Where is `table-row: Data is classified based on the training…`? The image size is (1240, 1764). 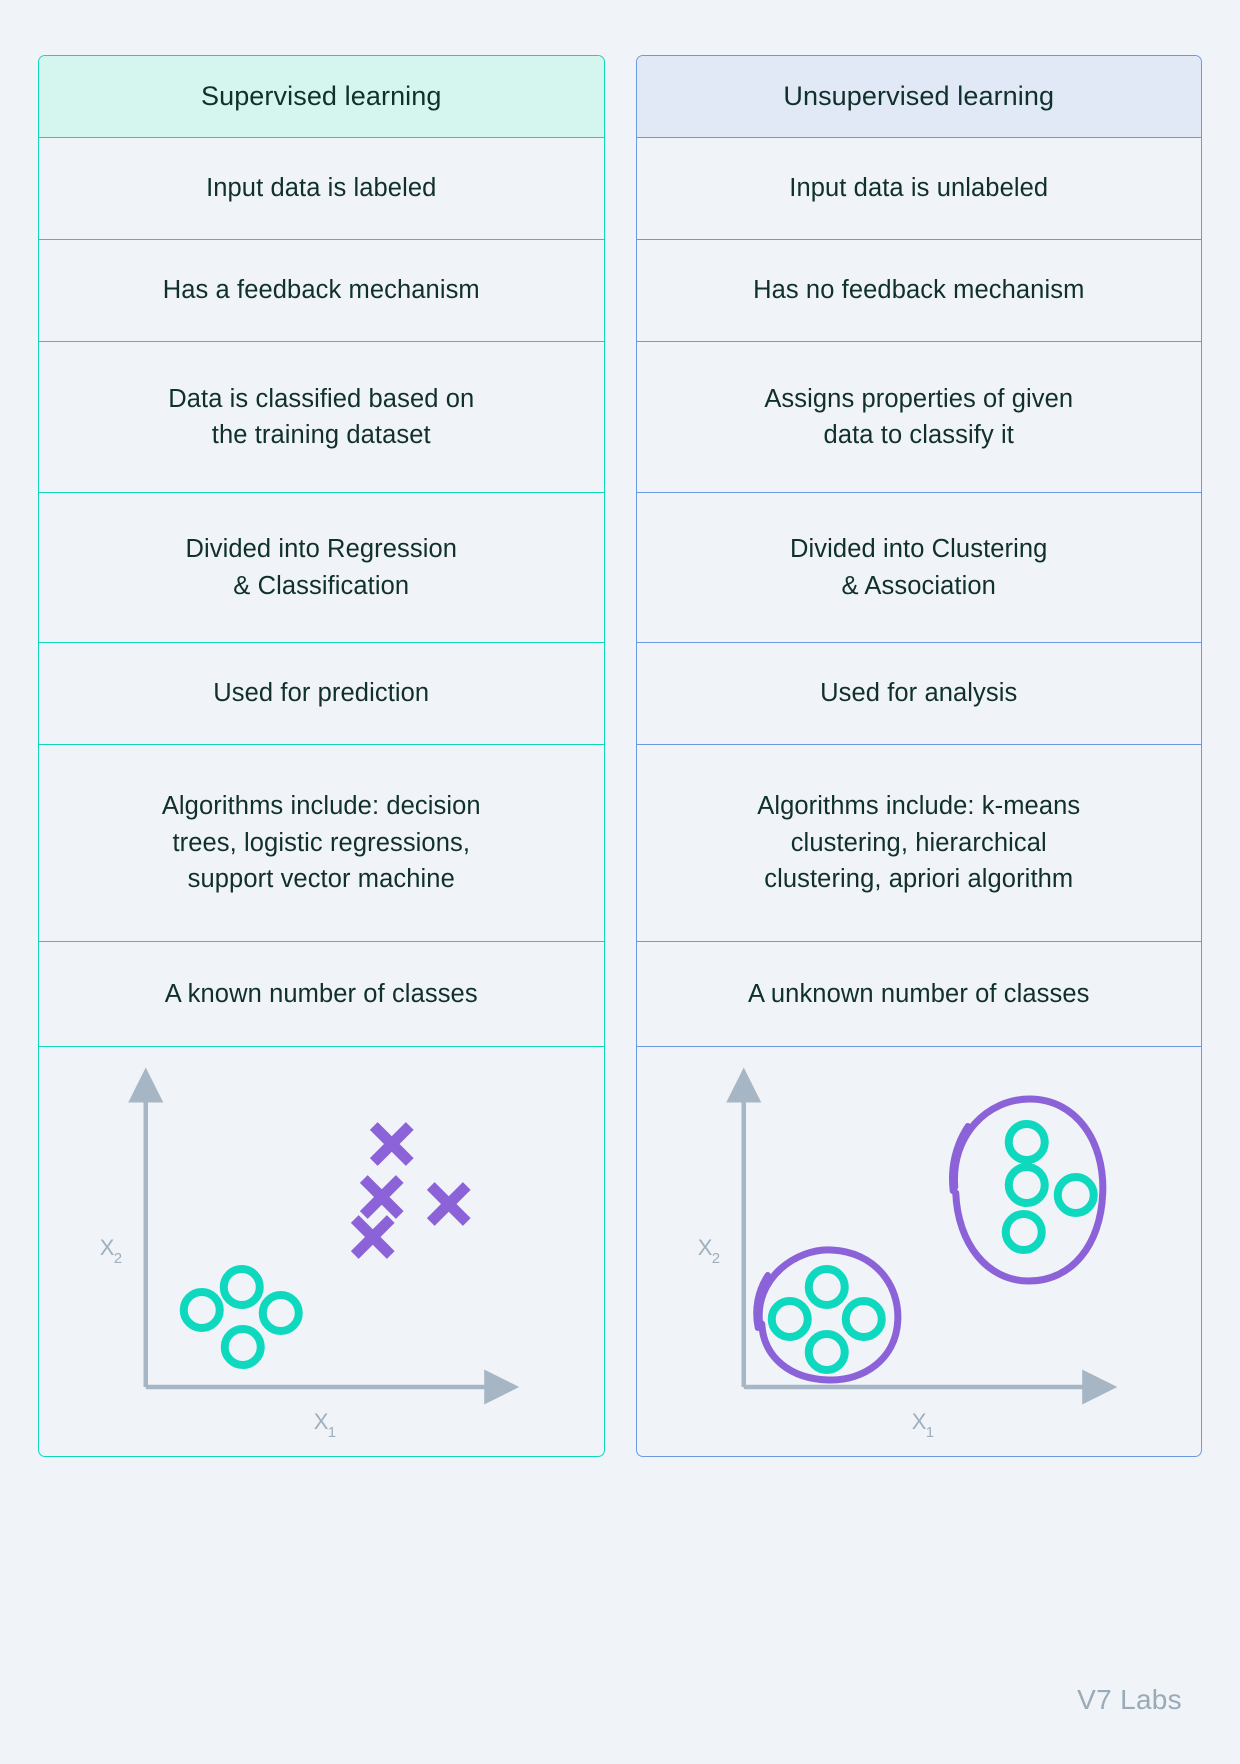
table-row: Data is classified based on the training… is located at coordinates (321, 417).